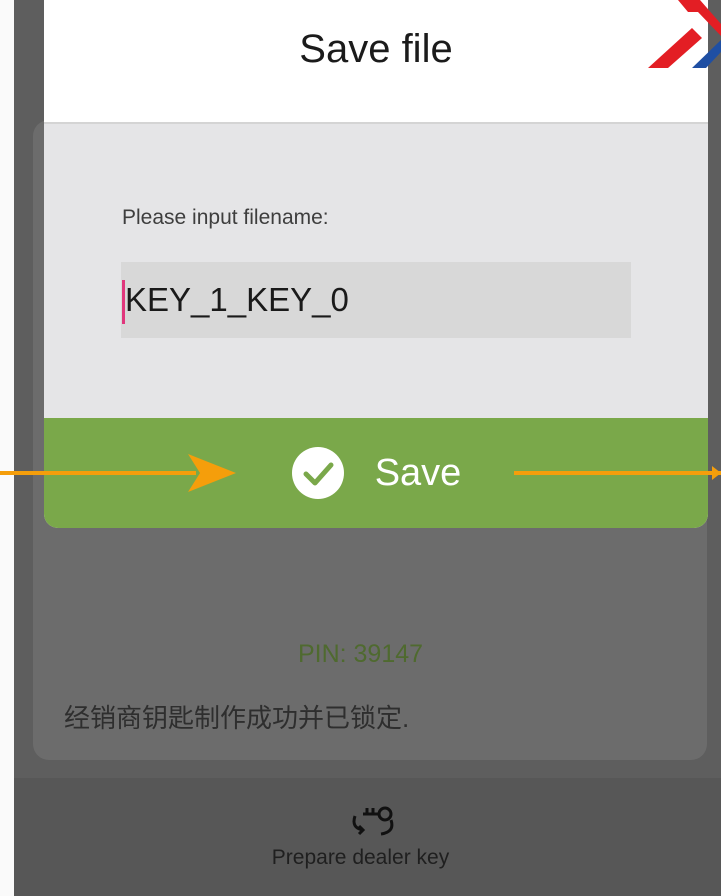 This screenshot has height=896, width=721. What do you see at coordinates (118, 473) in the screenshot?
I see `annotation-arrow-right-icon` at bounding box center [118, 473].